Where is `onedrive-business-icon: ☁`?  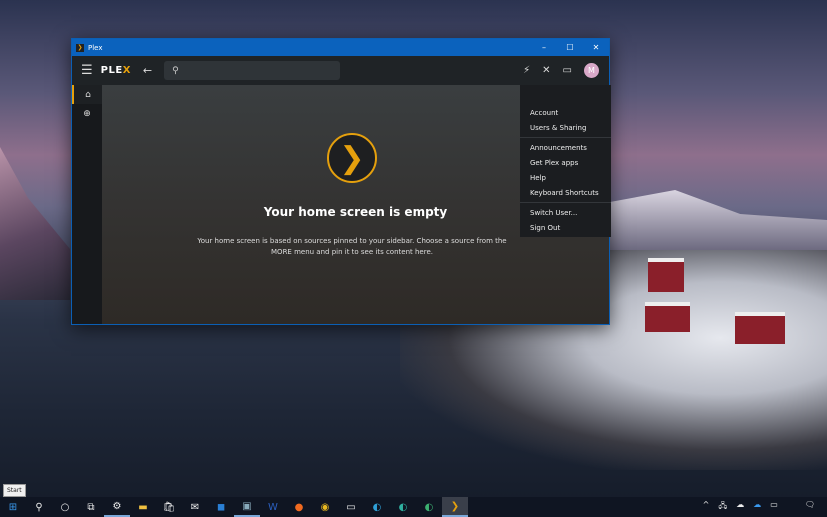
onedrive-business-icon: ☁ is located at coordinates (757, 507).